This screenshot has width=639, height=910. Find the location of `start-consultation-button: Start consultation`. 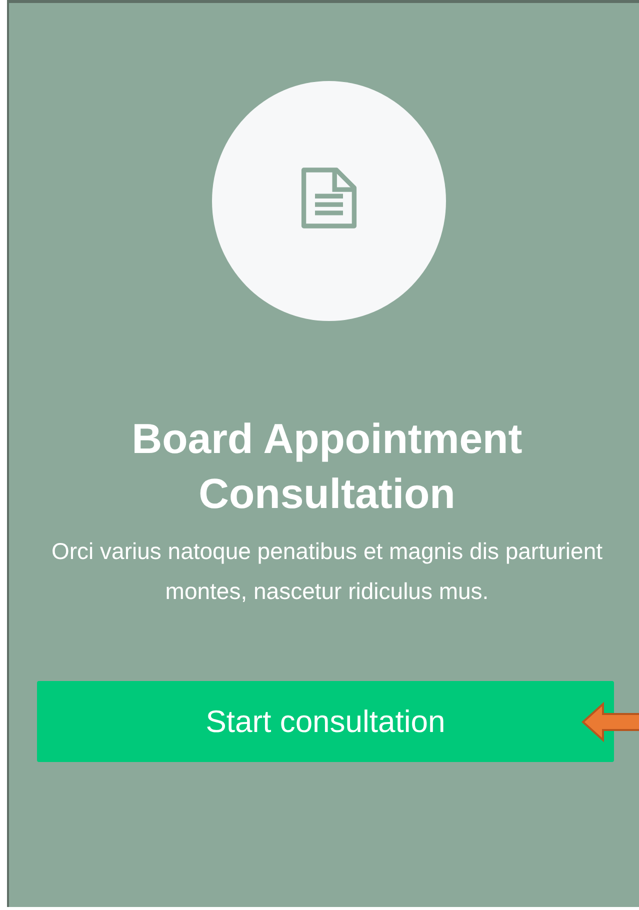

start-consultation-button: Start consultation is located at coordinates (325, 721).